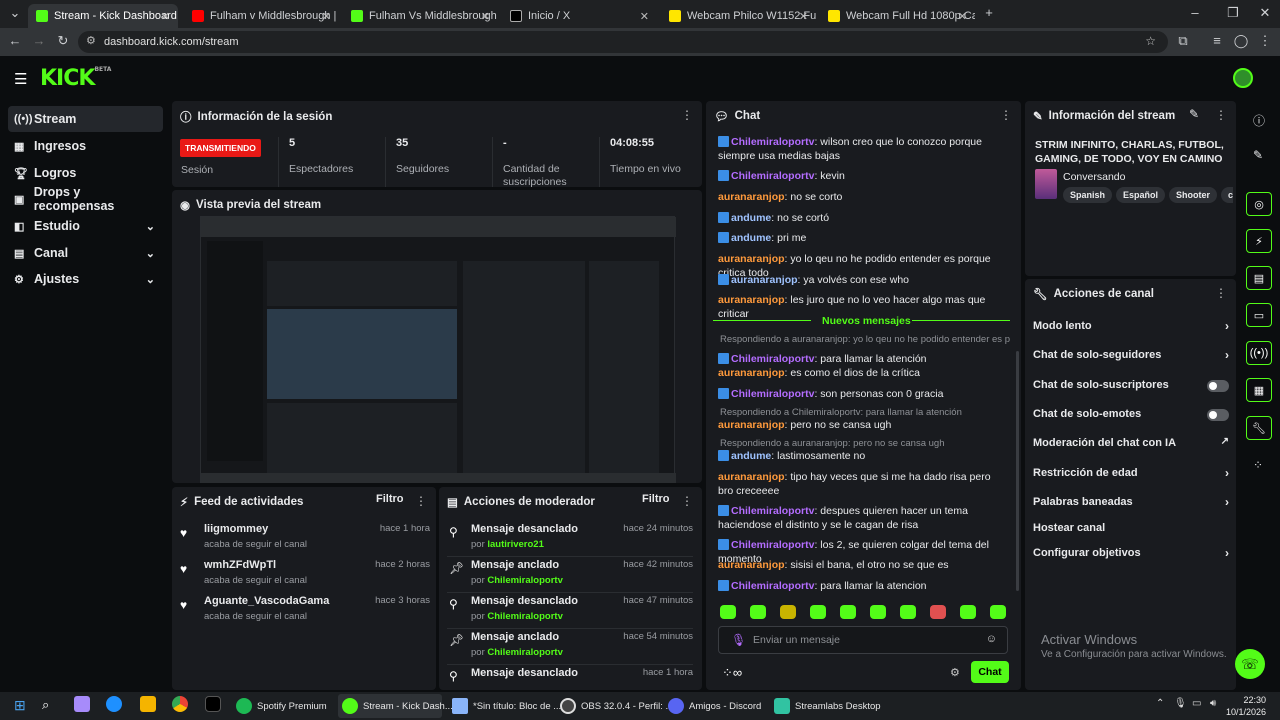 This screenshot has height=720, width=1280. I want to click on browser-tab: Webcam Philco W1152 Full Hd✕, so click(738, 16).